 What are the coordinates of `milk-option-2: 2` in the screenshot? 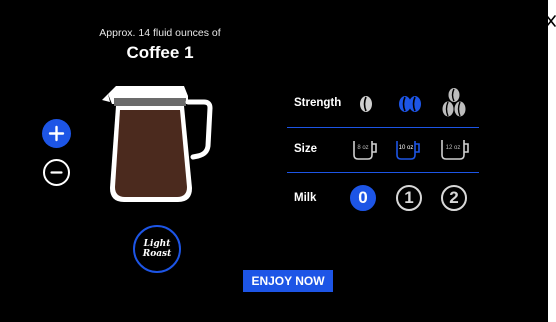 It's located at (454, 198).